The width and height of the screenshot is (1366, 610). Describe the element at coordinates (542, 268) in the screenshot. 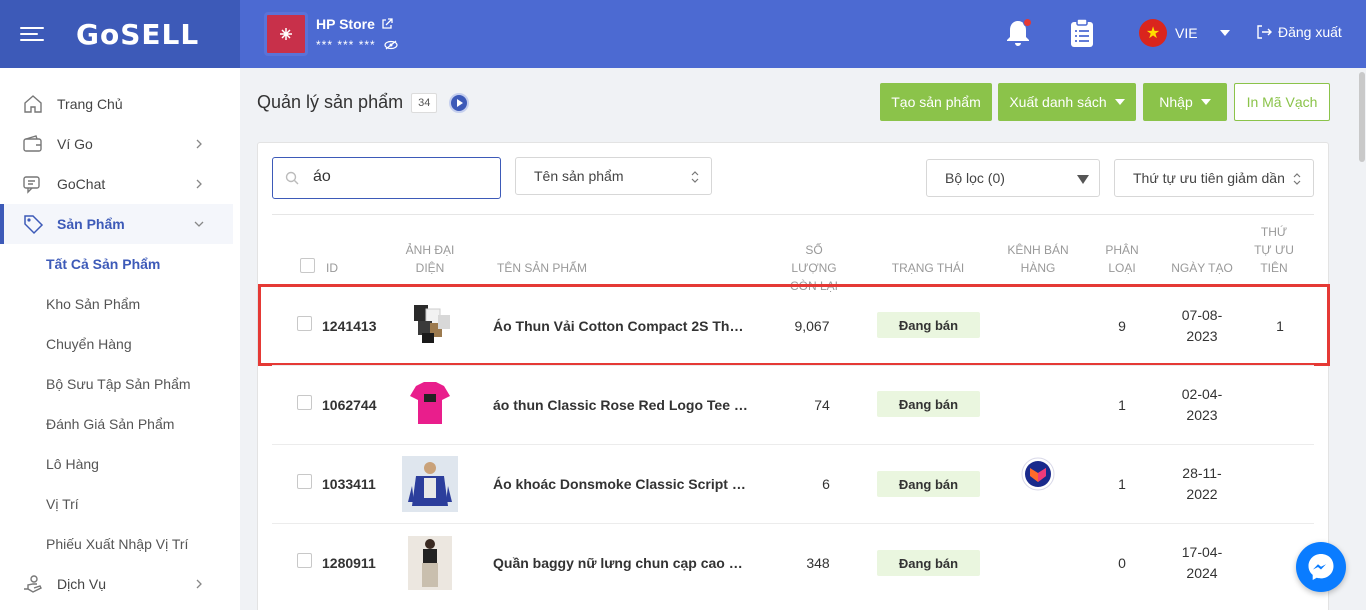

I see `column-header-name: TÊN SẢN PHẨM` at that location.